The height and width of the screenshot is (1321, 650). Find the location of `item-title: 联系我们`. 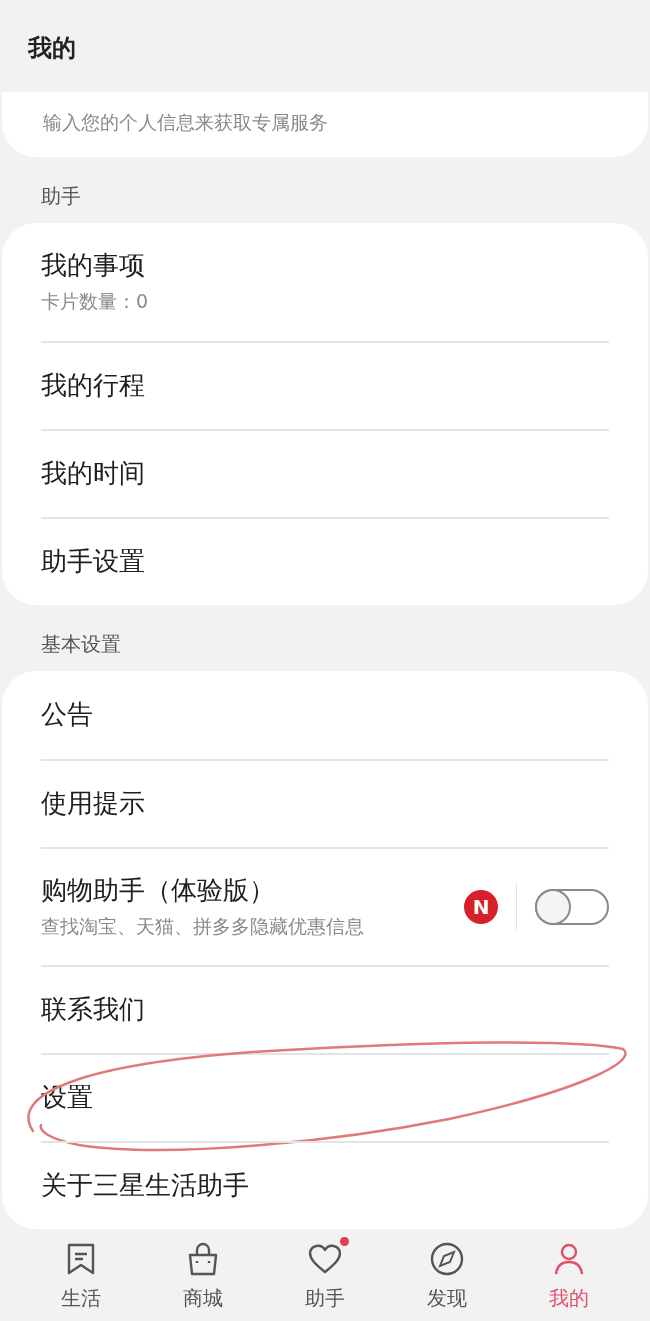

item-title: 联系我们 is located at coordinates (93, 1010).